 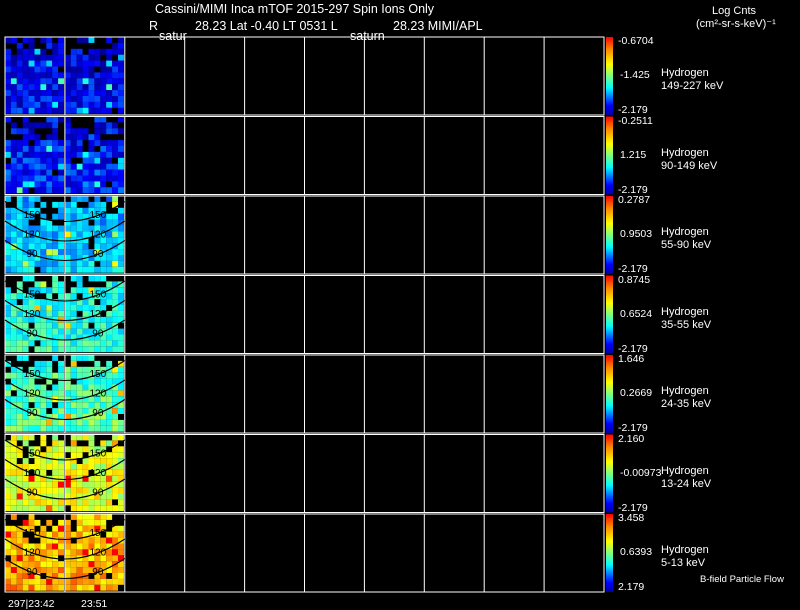 I want to click on time-left-label: 297|23:42, so click(x=31, y=604).